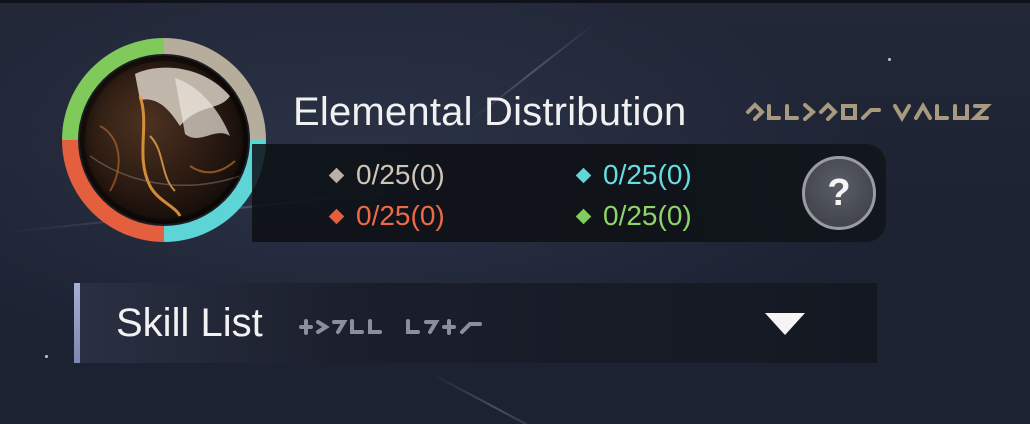 The height and width of the screenshot is (424, 1030). Describe the element at coordinates (390, 327) in the screenshot. I see `skill-runes-icon` at that location.